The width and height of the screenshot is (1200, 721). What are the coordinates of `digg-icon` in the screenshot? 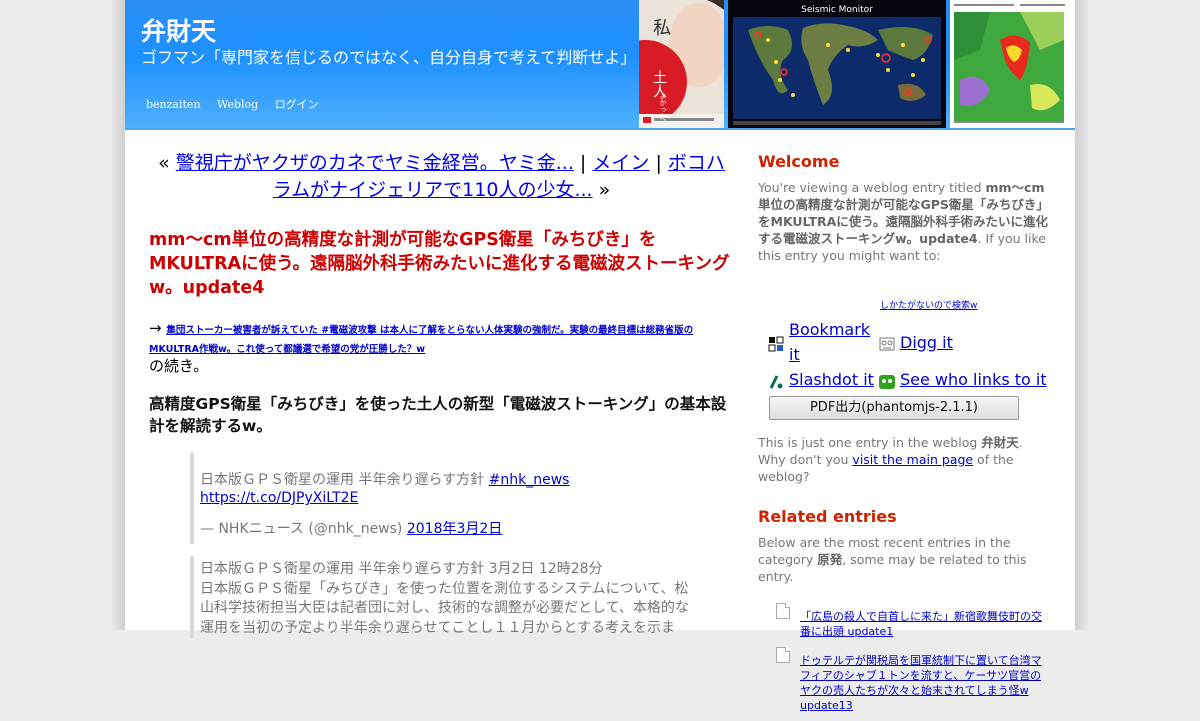 It's located at (887, 342).